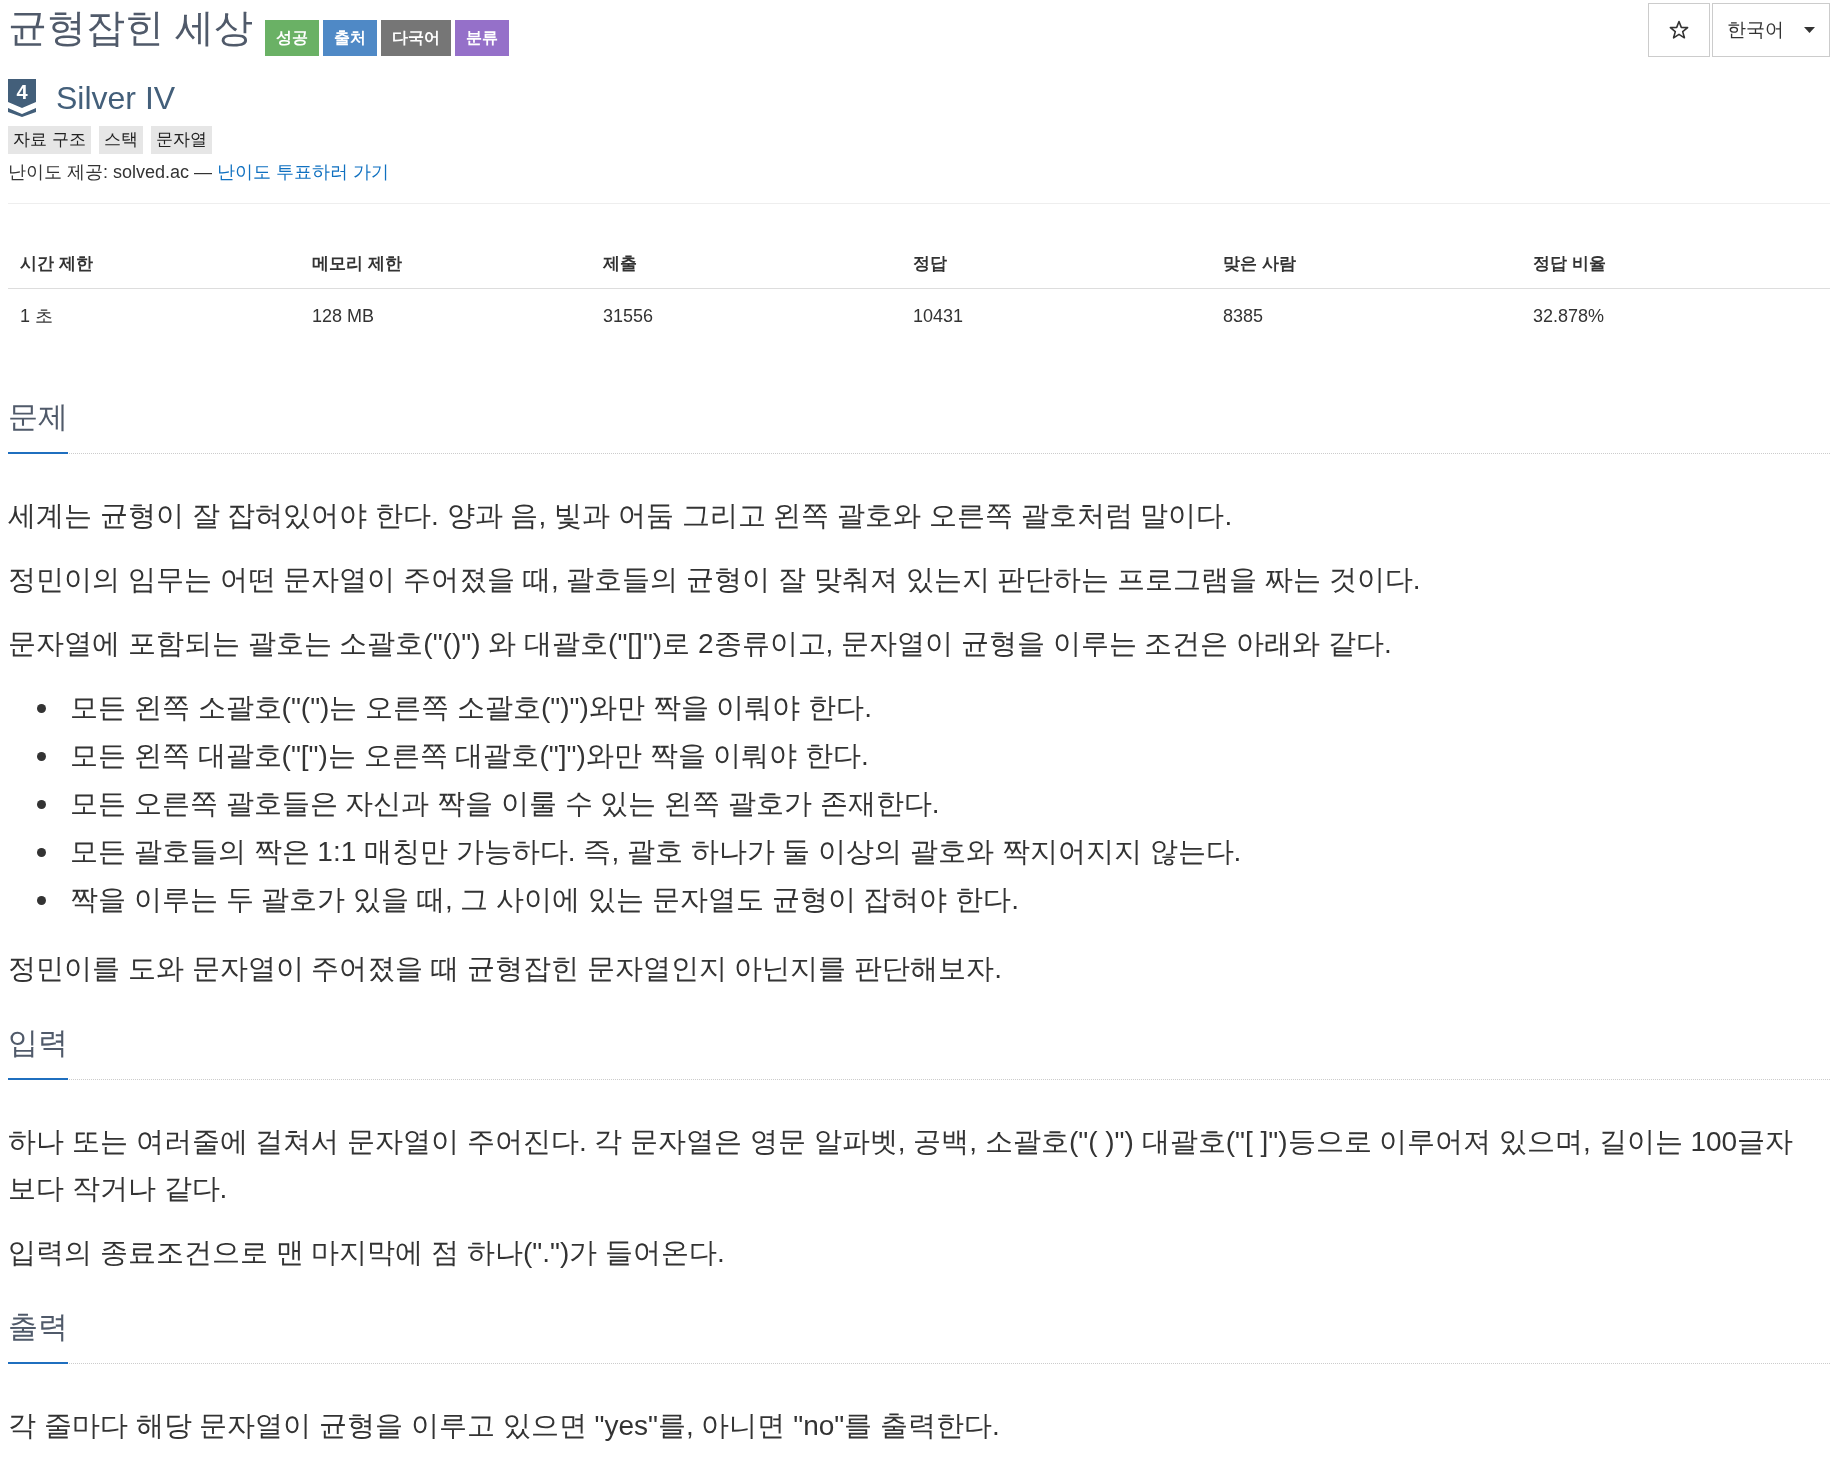 Image resolution: width=1832 pixels, height=1458 pixels. Describe the element at coordinates (1675, 264) in the screenshot. I see `table-header-cell: 정답 비율` at that location.